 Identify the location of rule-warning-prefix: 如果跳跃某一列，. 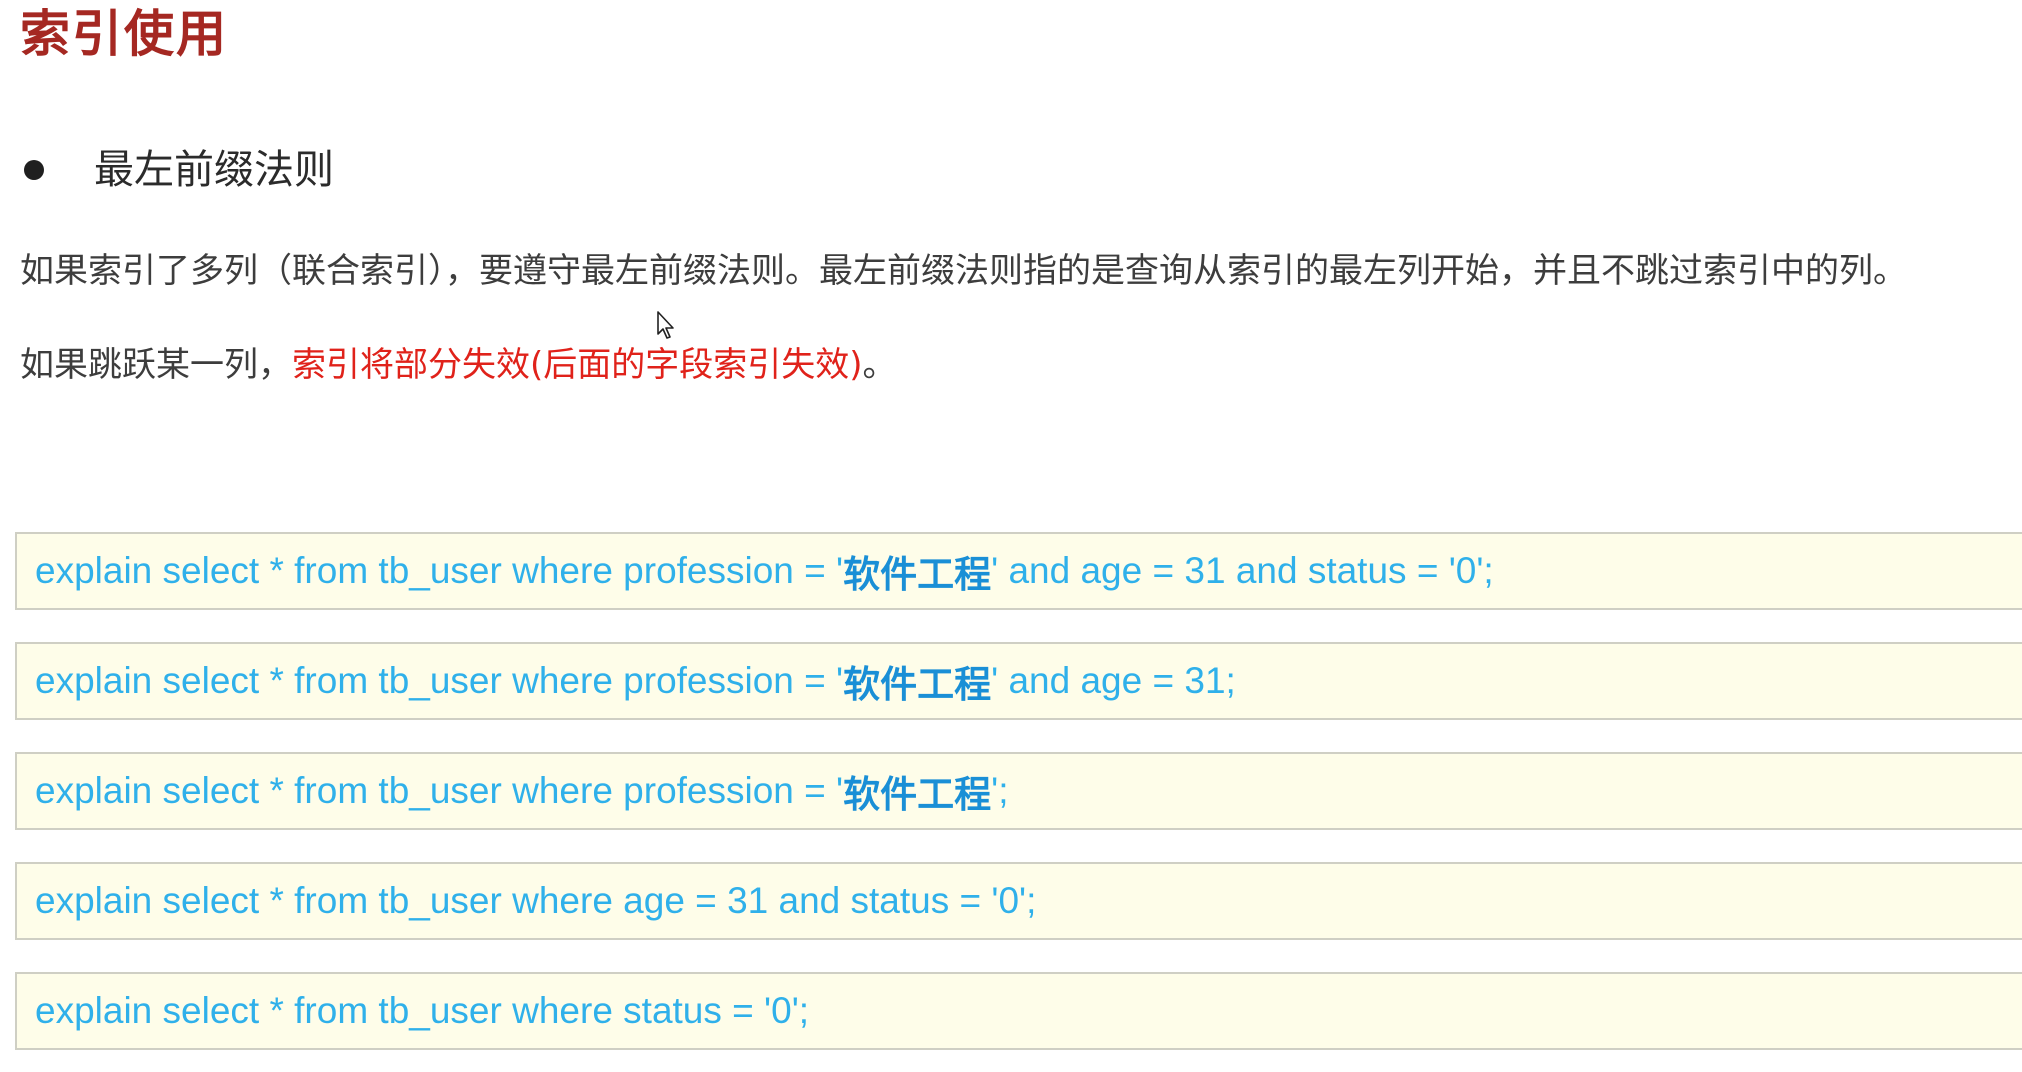
(156, 365).